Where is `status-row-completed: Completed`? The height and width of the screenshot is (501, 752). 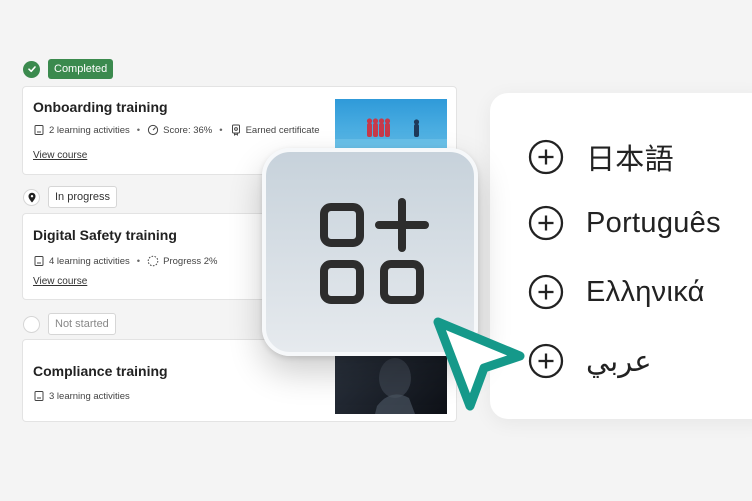 status-row-completed: Completed is located at coordinates (68, 69).